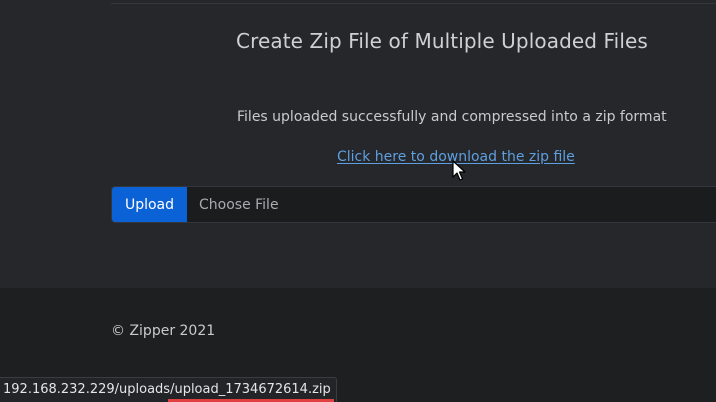  What do you see at coordinates (413, 3) in the screenshot?
I see `top-divider` at bounding box center [413, 3].